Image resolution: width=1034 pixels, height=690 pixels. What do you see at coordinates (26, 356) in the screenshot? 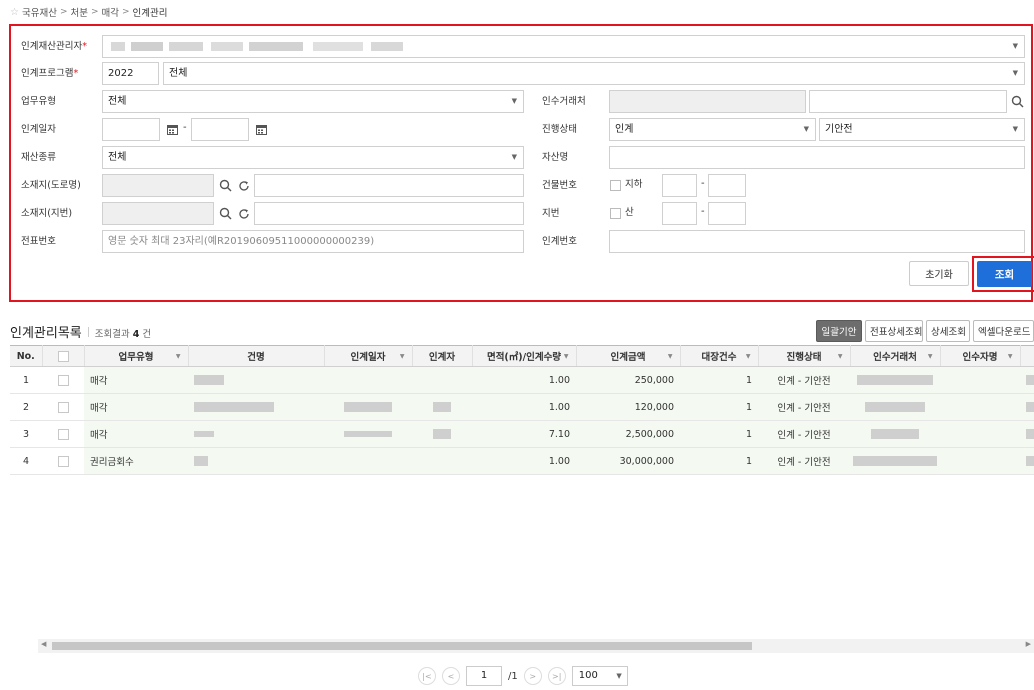
I see `col-no: No.` at bounding box center [26, 356].